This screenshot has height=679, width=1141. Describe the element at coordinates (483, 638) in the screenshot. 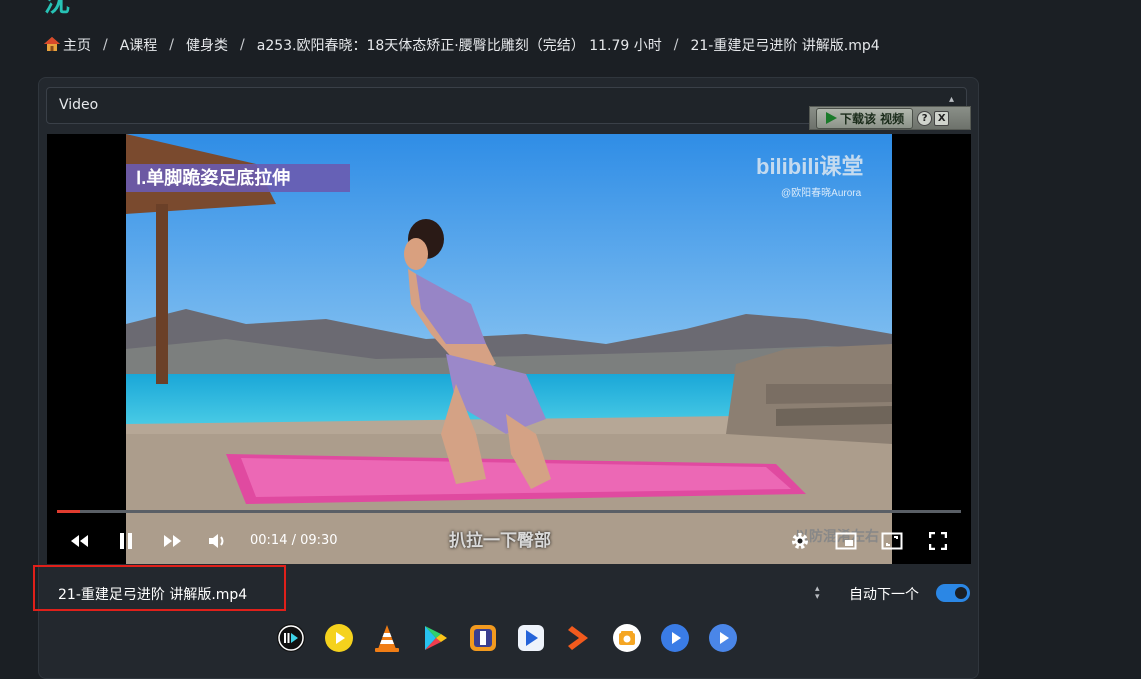

I see `infuse-icon` at that location.